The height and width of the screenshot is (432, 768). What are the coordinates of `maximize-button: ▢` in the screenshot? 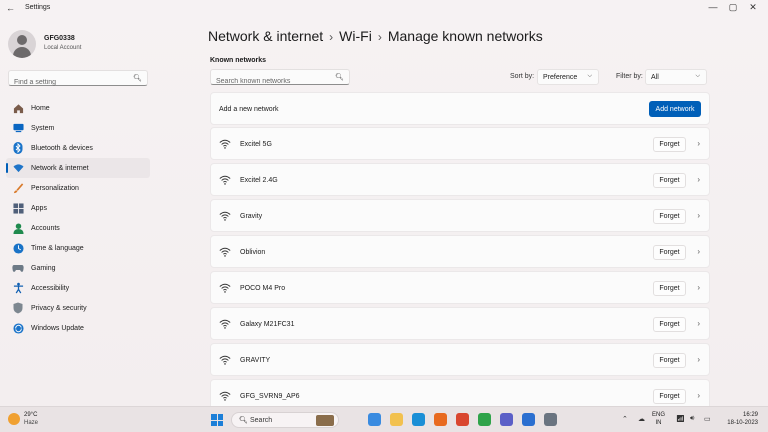 It's located at (733, 7).